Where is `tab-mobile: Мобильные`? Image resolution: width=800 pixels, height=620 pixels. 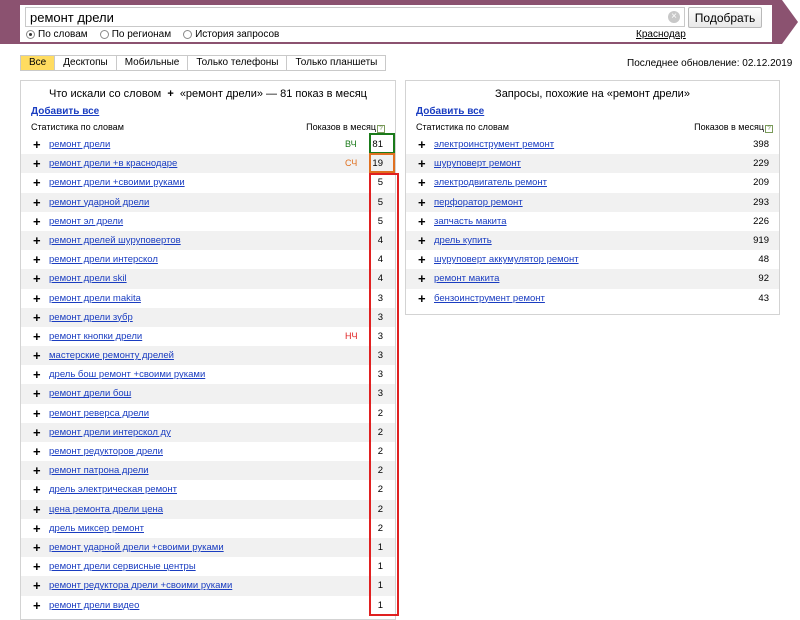 tab-mobile: Мобильные is located at coordinates (152, 63).